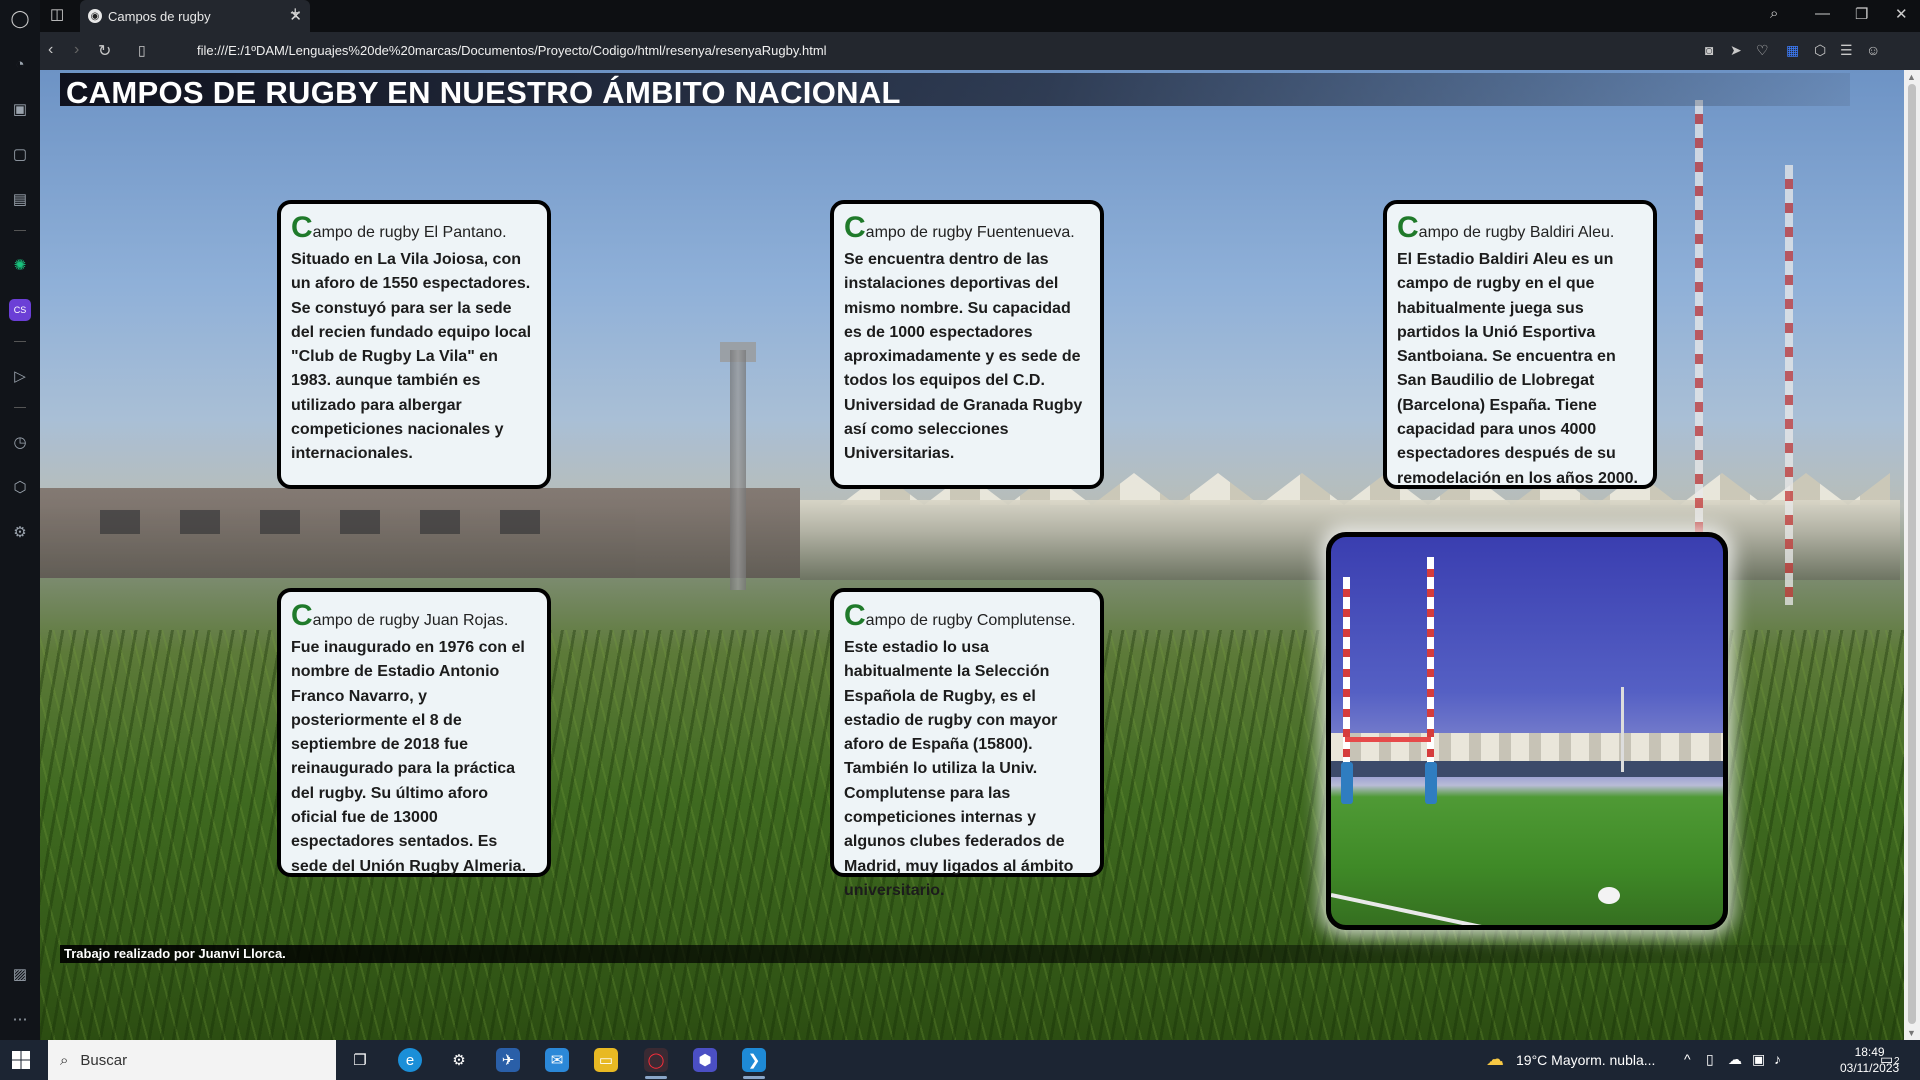  I want to click on aria-icon: ▤, so click(20, 199).